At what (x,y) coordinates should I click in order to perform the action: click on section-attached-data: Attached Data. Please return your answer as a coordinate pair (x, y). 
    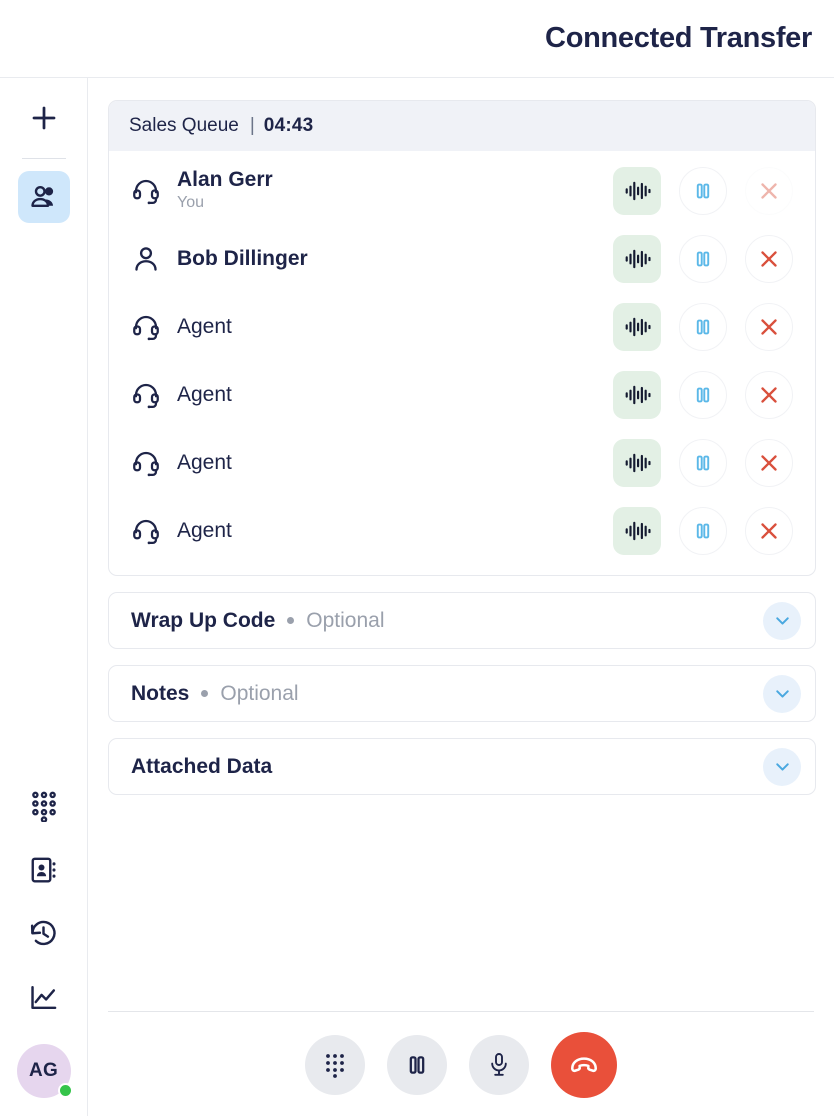
    Looking at the image, I should click on (462, 766).